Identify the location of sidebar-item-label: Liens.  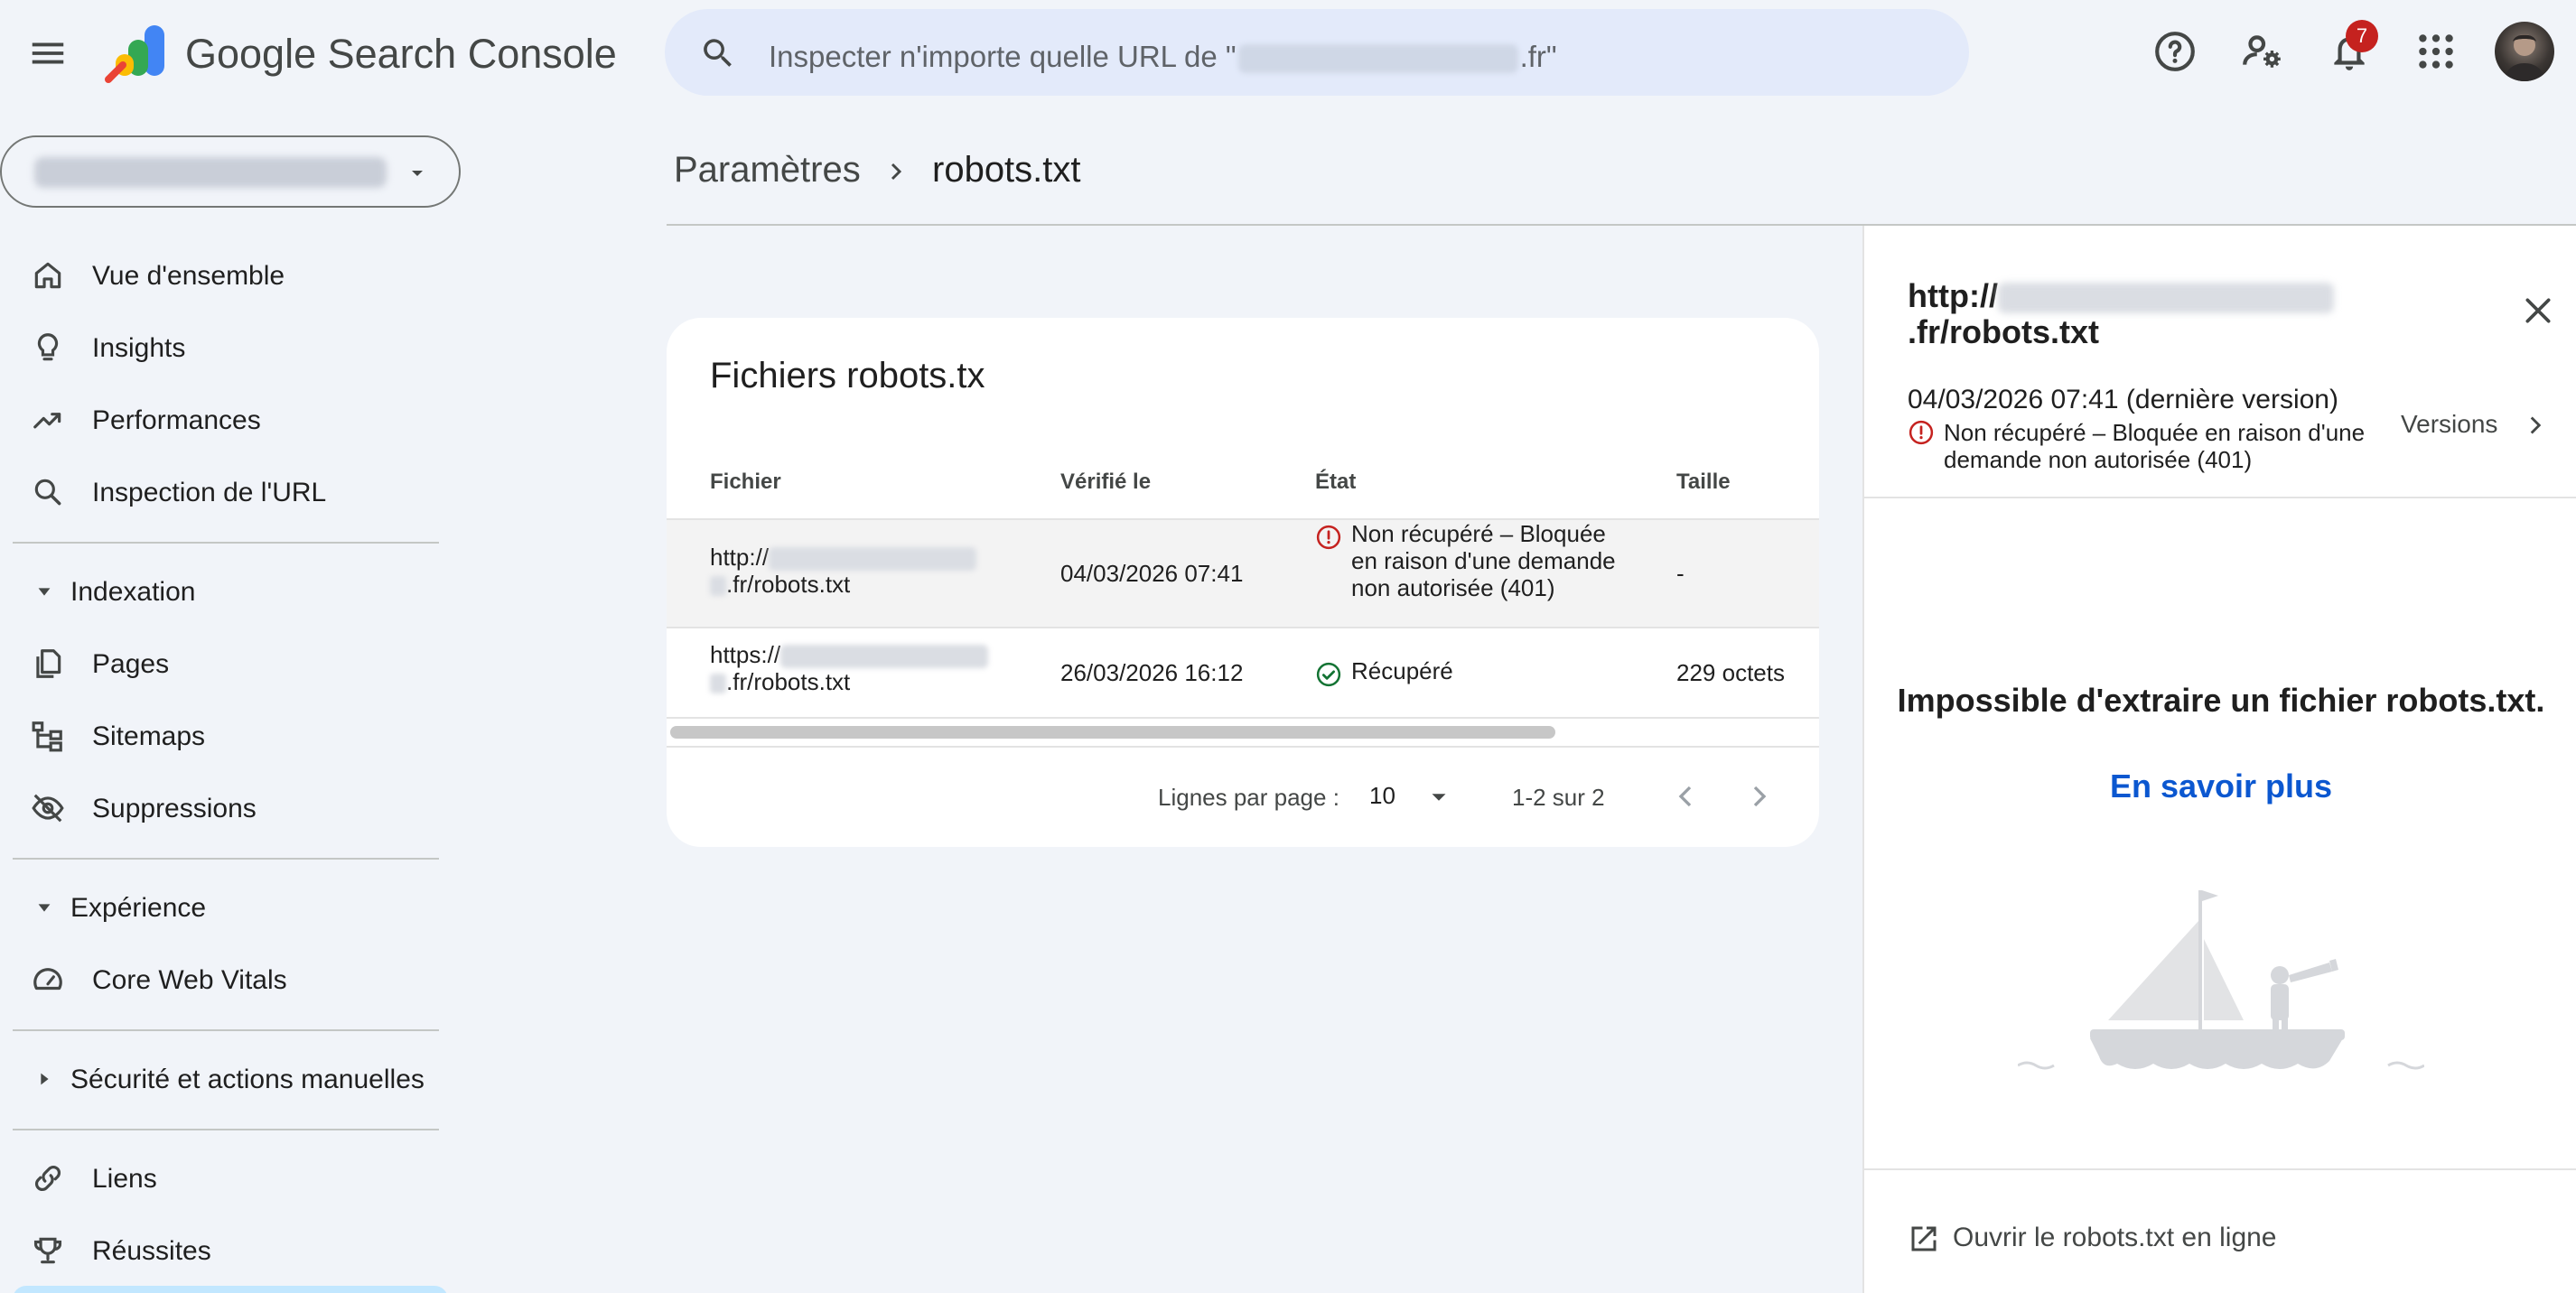
(124, 1179).